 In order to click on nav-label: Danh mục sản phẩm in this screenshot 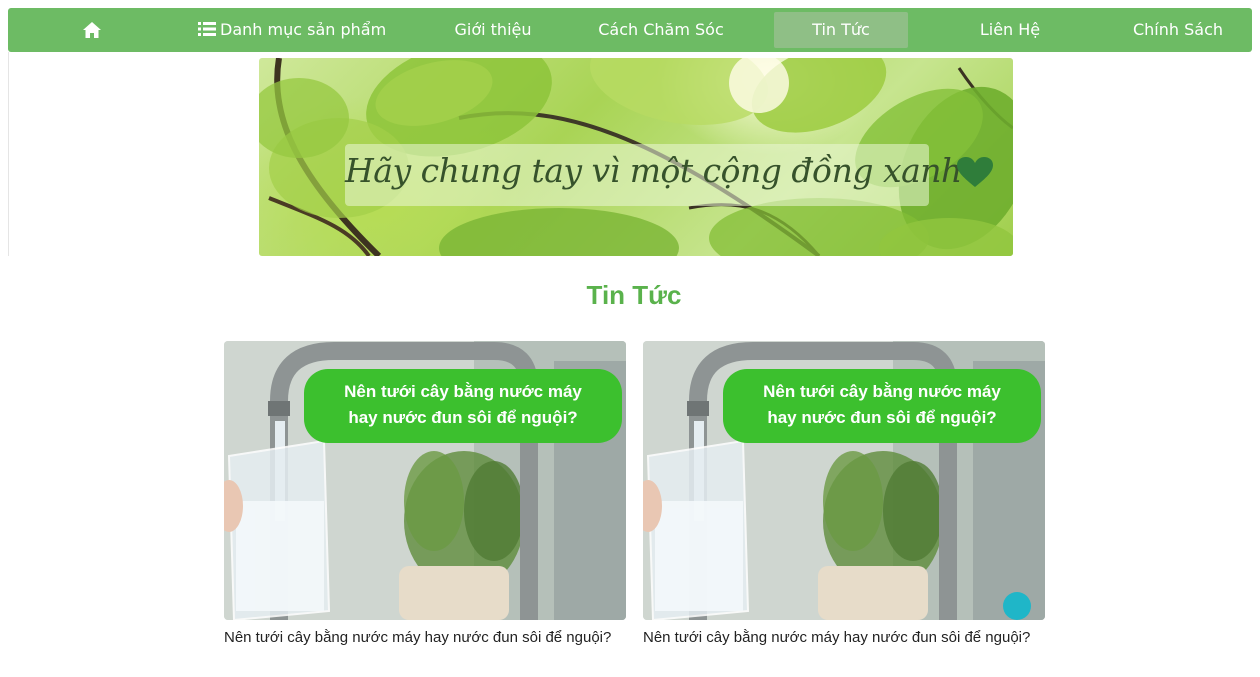, I will do `click(303, 29)`.